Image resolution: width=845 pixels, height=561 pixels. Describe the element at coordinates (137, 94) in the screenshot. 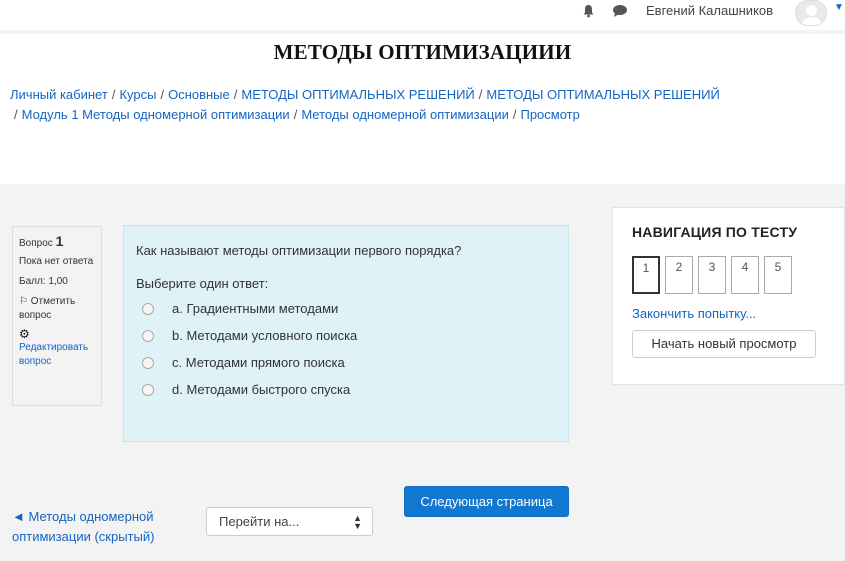

I see `breadcrumb-item: Курсы` at that location.